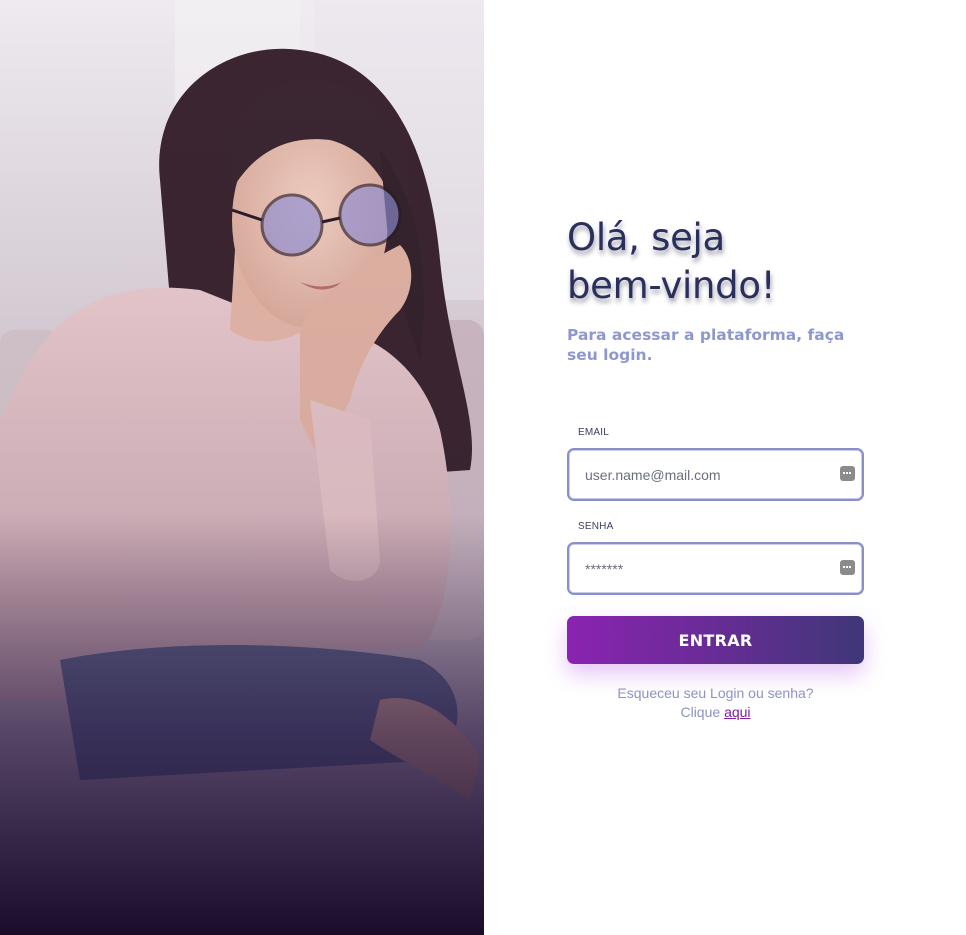 Image resolution: width=966 pixels, height=935 pixels. I want to click on email-field-wrapper, so click(715, 474).